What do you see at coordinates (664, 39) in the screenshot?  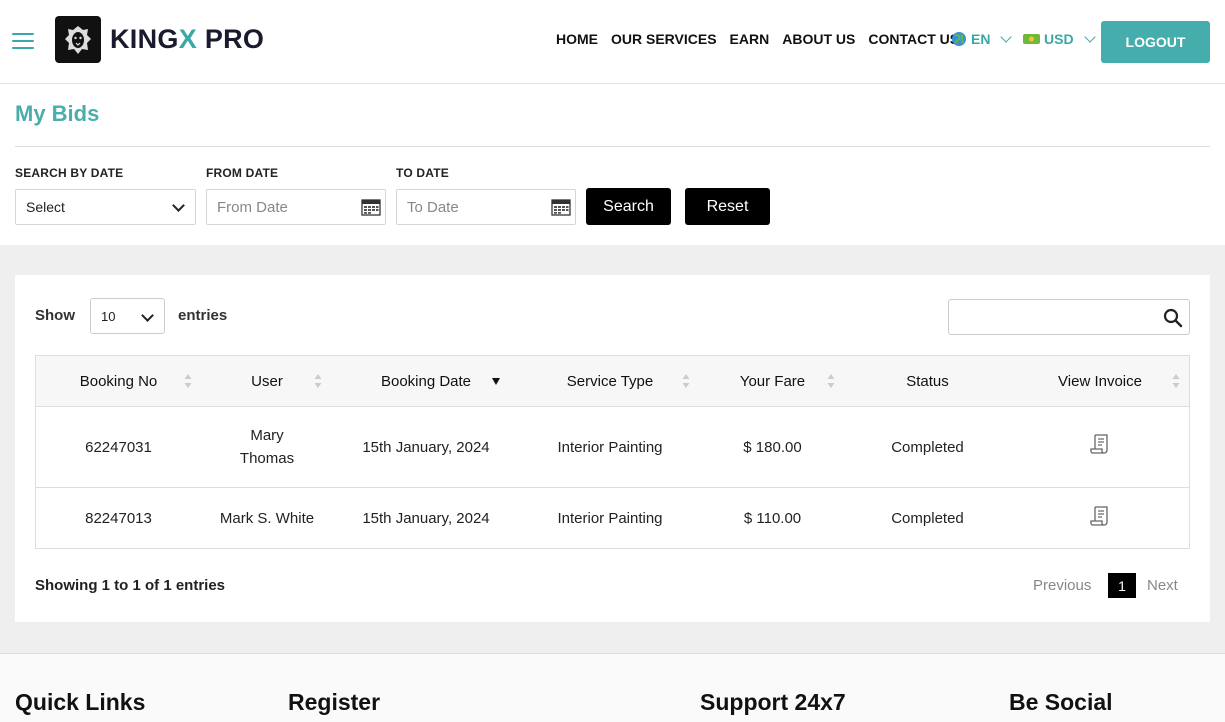 I see `nav-our-services: OUR SERVICES` at bounding box center [664, 39].